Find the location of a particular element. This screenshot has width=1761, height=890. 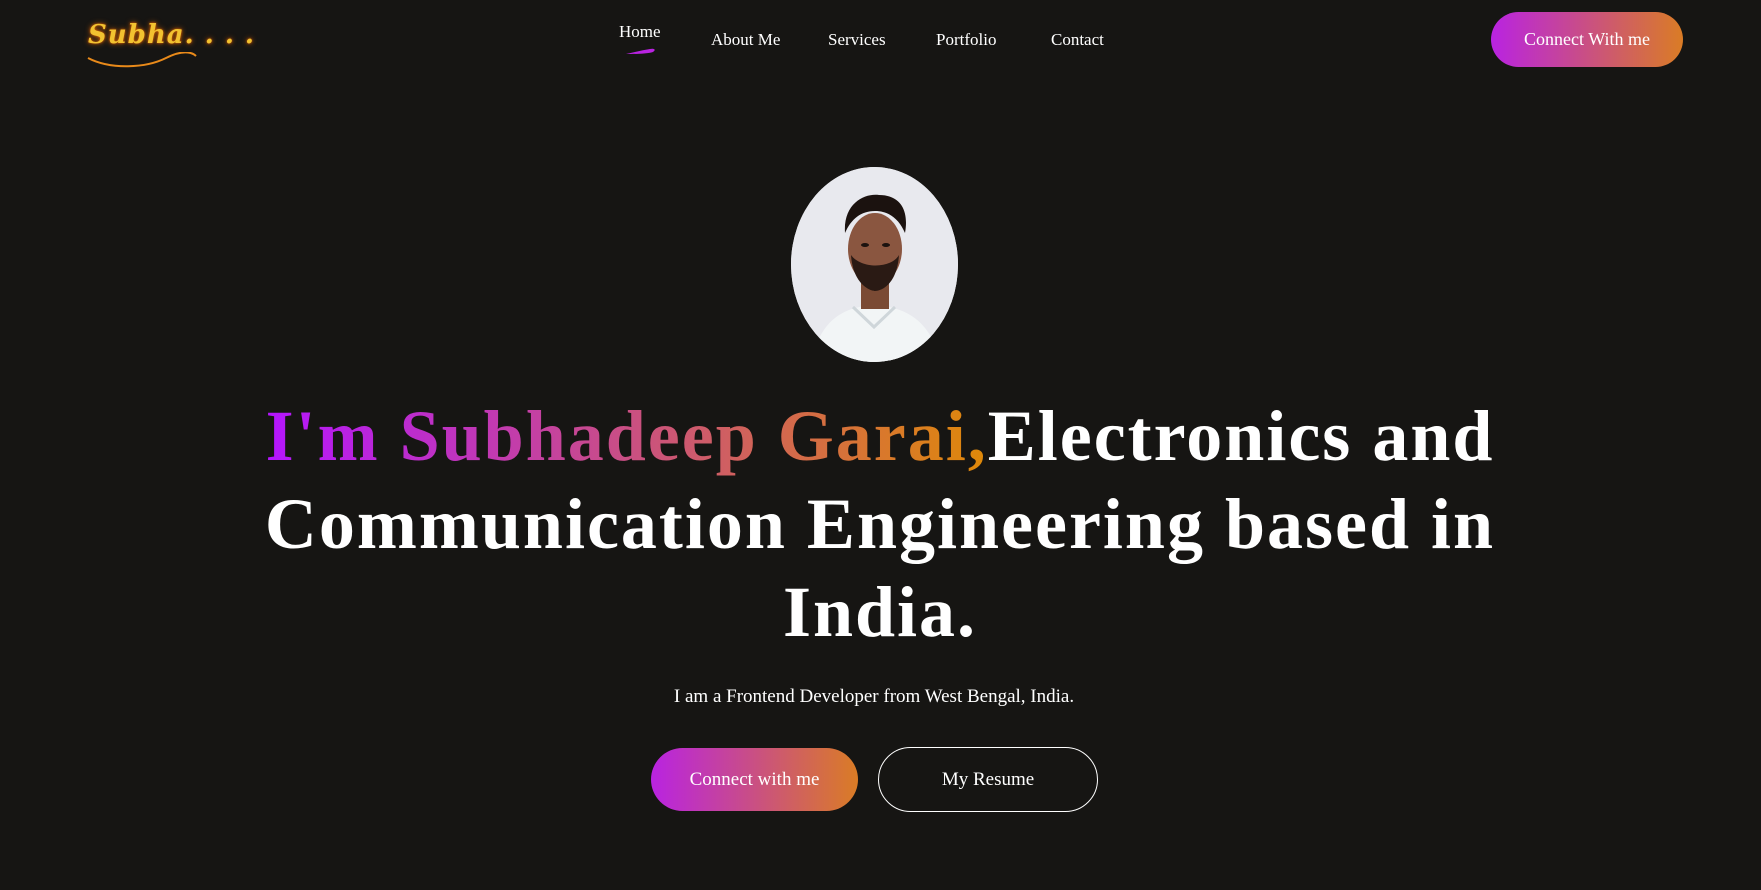

nav-contact: Contact is located at coordinates (1077, 40).